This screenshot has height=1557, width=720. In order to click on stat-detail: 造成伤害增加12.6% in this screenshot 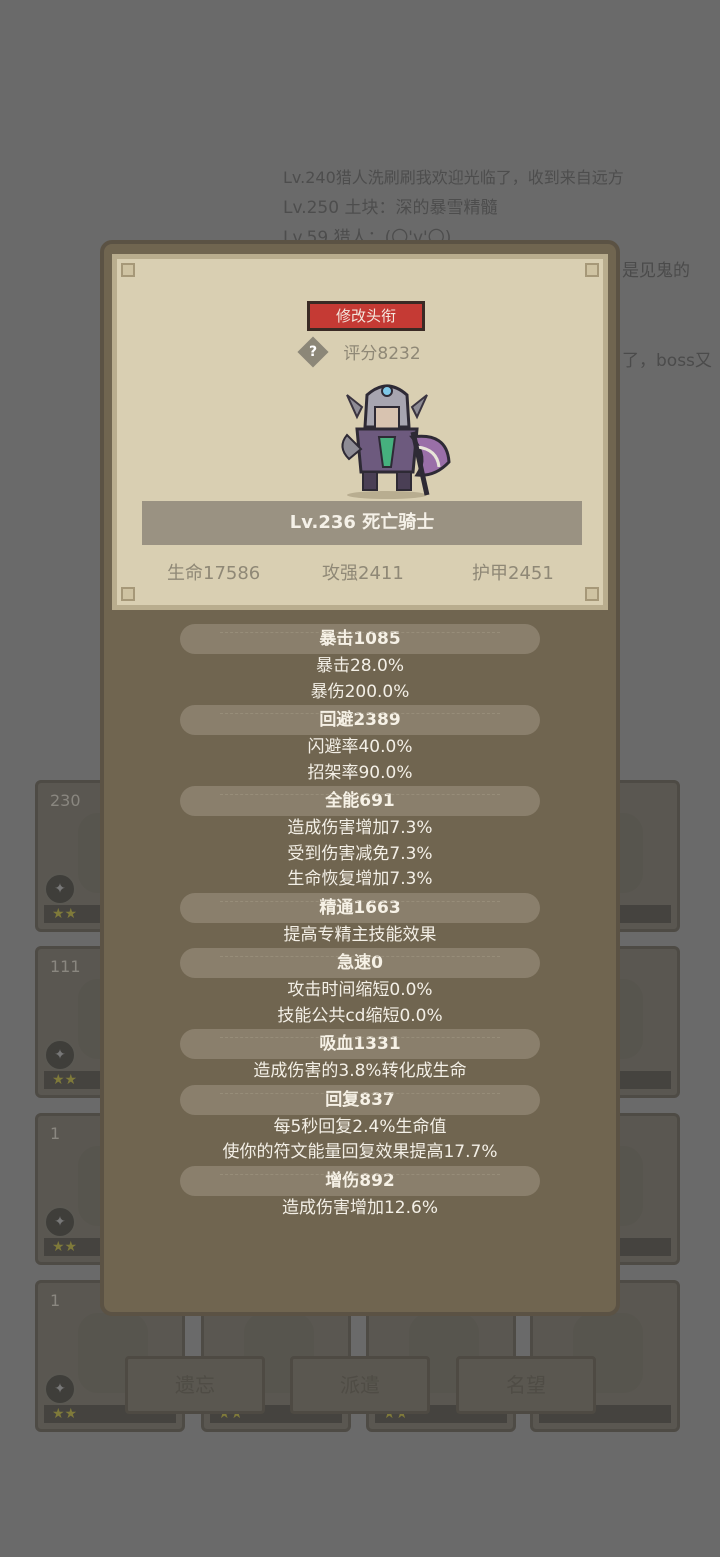, I will do `click(359, 1207)`.